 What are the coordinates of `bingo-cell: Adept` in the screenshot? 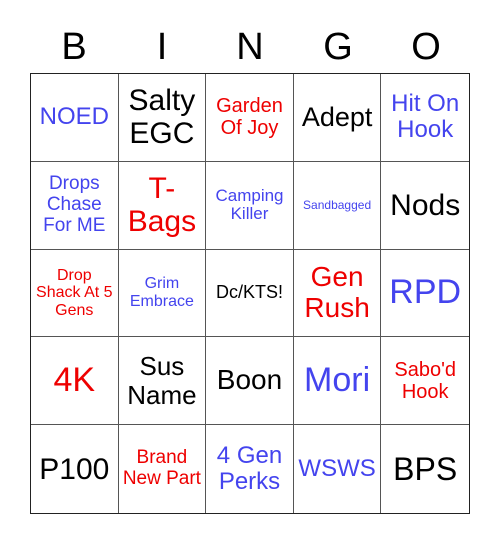 It's located at (337, 118).